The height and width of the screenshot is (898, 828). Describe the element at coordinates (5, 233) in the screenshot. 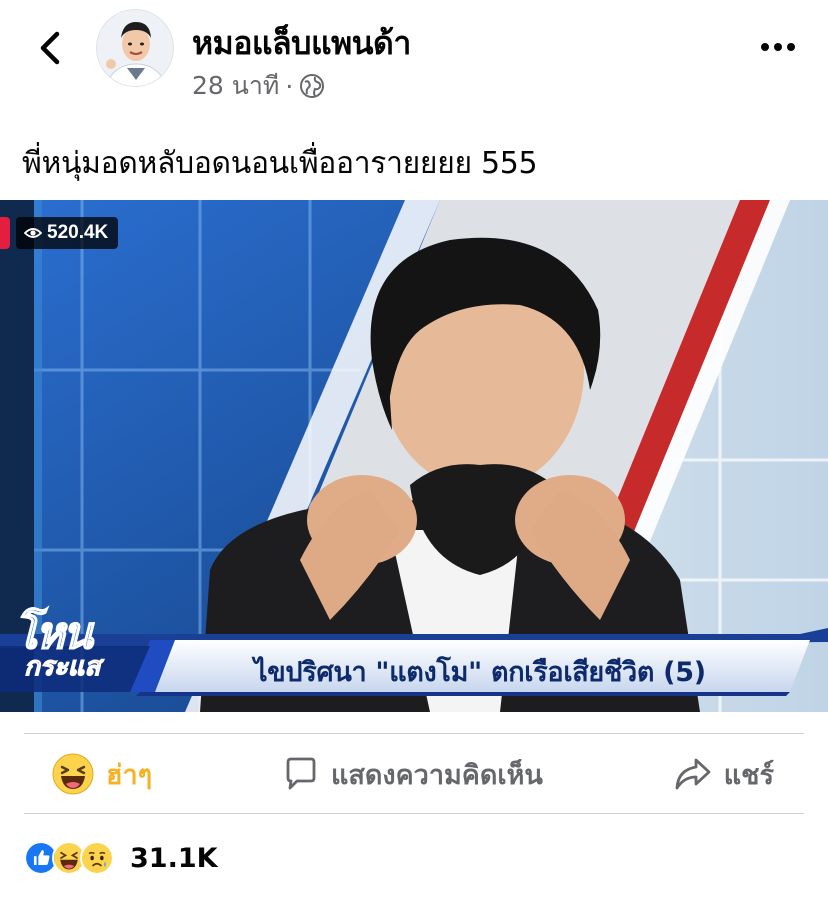

I see `live-indicator` at that location.